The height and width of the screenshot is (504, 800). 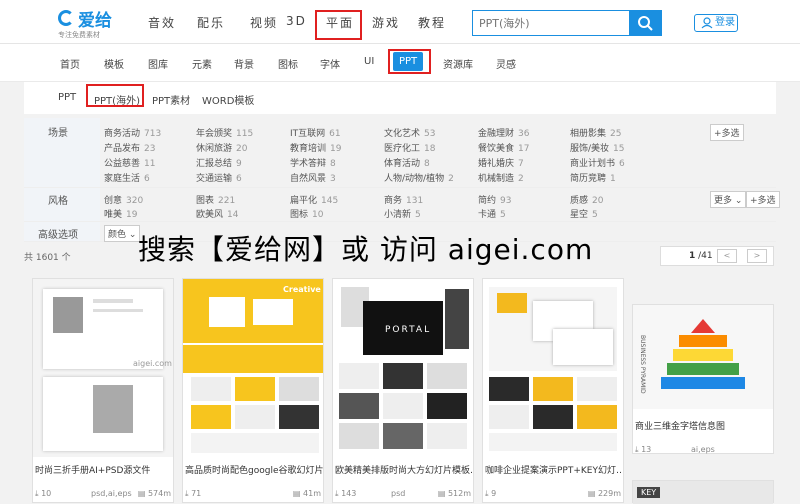 I want to click on login-button: 登录, so click(x=716, y=23).